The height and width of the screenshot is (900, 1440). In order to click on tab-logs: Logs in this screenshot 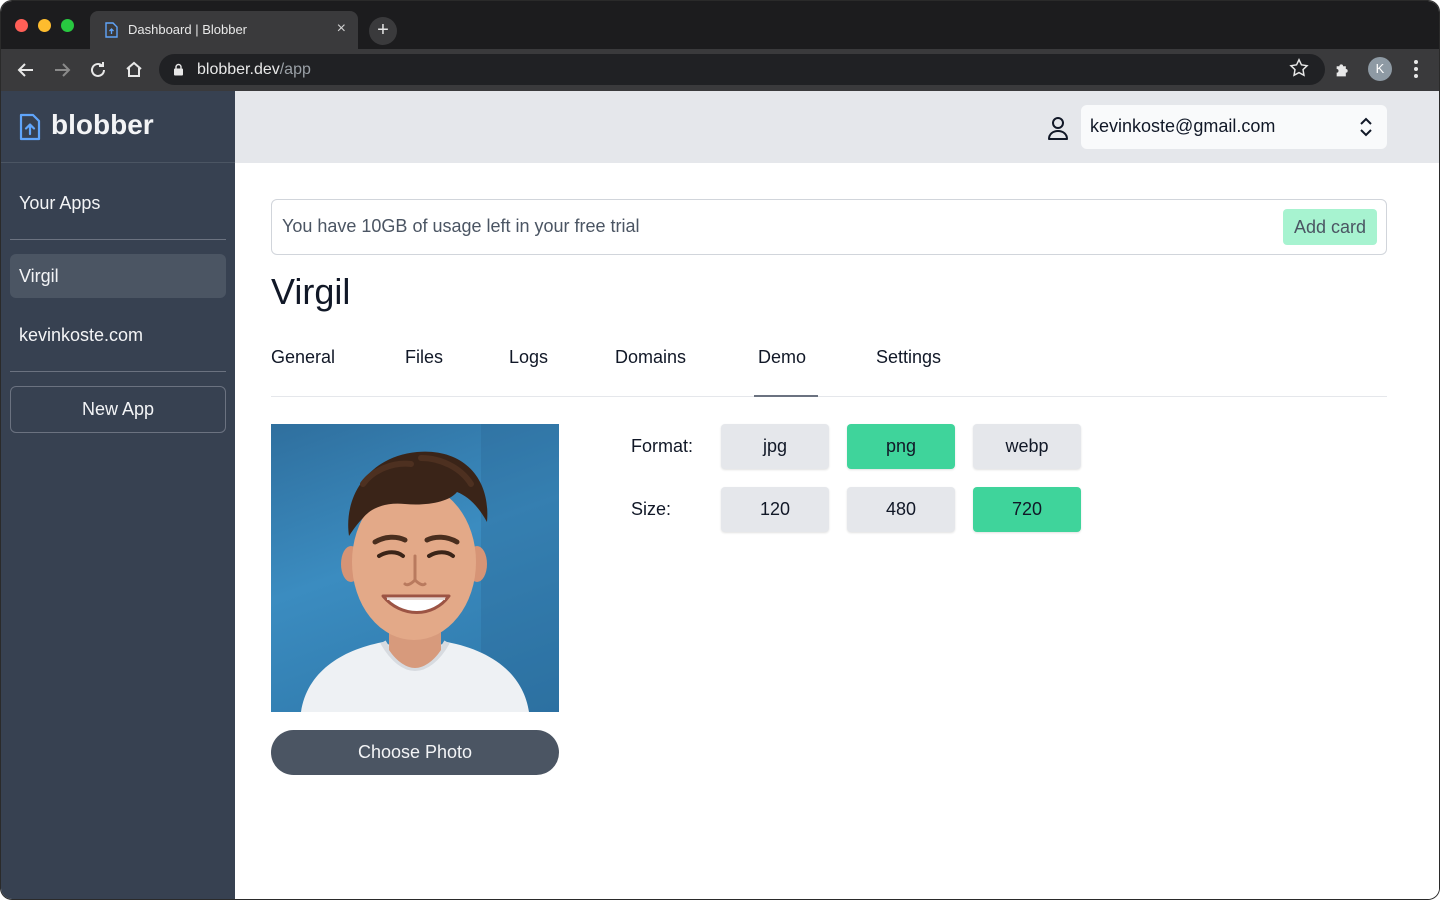, I will do `click(528, 357)`.